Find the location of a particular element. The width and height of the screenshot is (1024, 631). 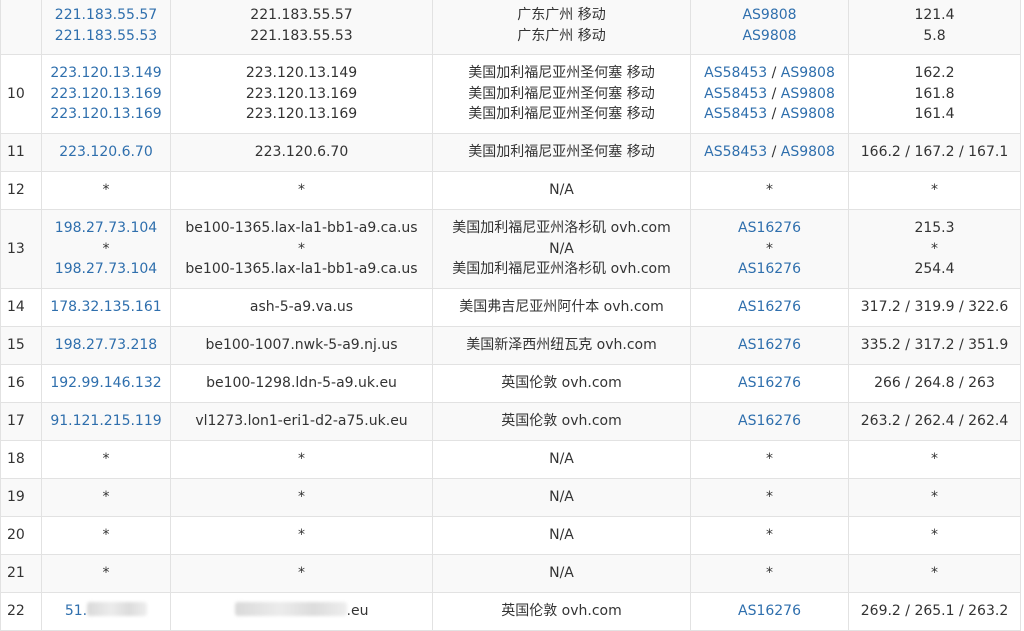

hostname-line: 223.120.6.70 is located at coordinates (301, 152).